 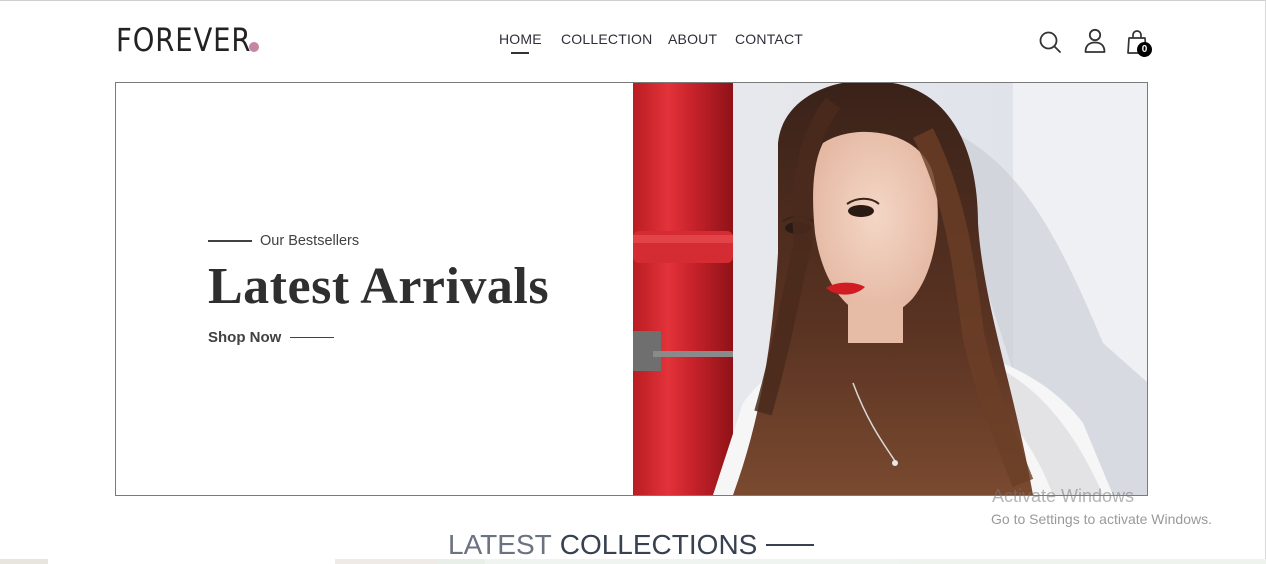 I want to click on section-title-bold: COLLECTIONS, so click(x=658, y=544).